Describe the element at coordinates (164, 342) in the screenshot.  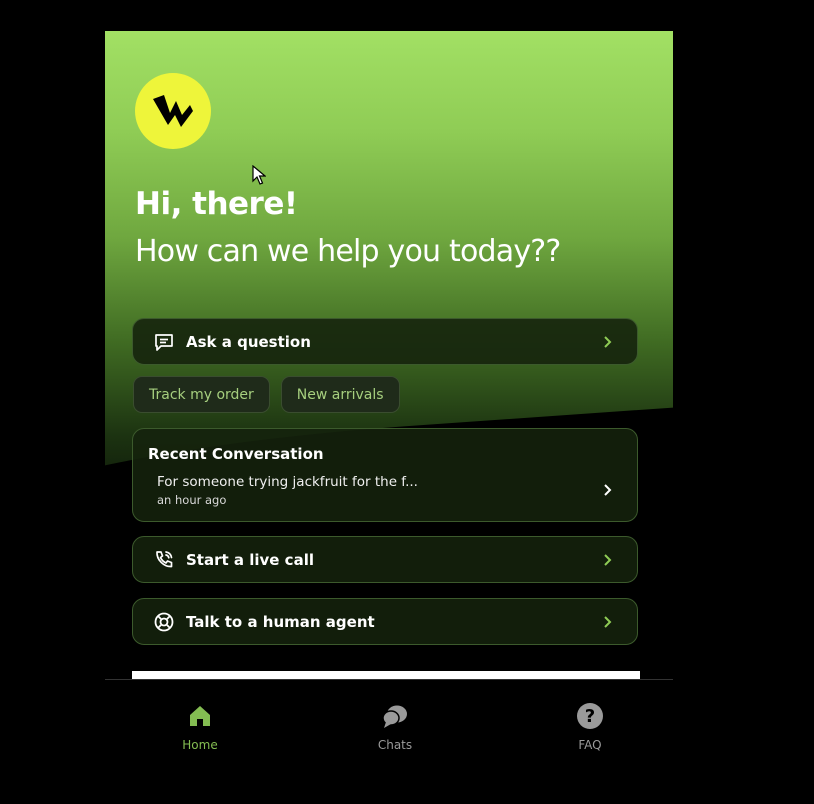
I see `message-icon` at that location.